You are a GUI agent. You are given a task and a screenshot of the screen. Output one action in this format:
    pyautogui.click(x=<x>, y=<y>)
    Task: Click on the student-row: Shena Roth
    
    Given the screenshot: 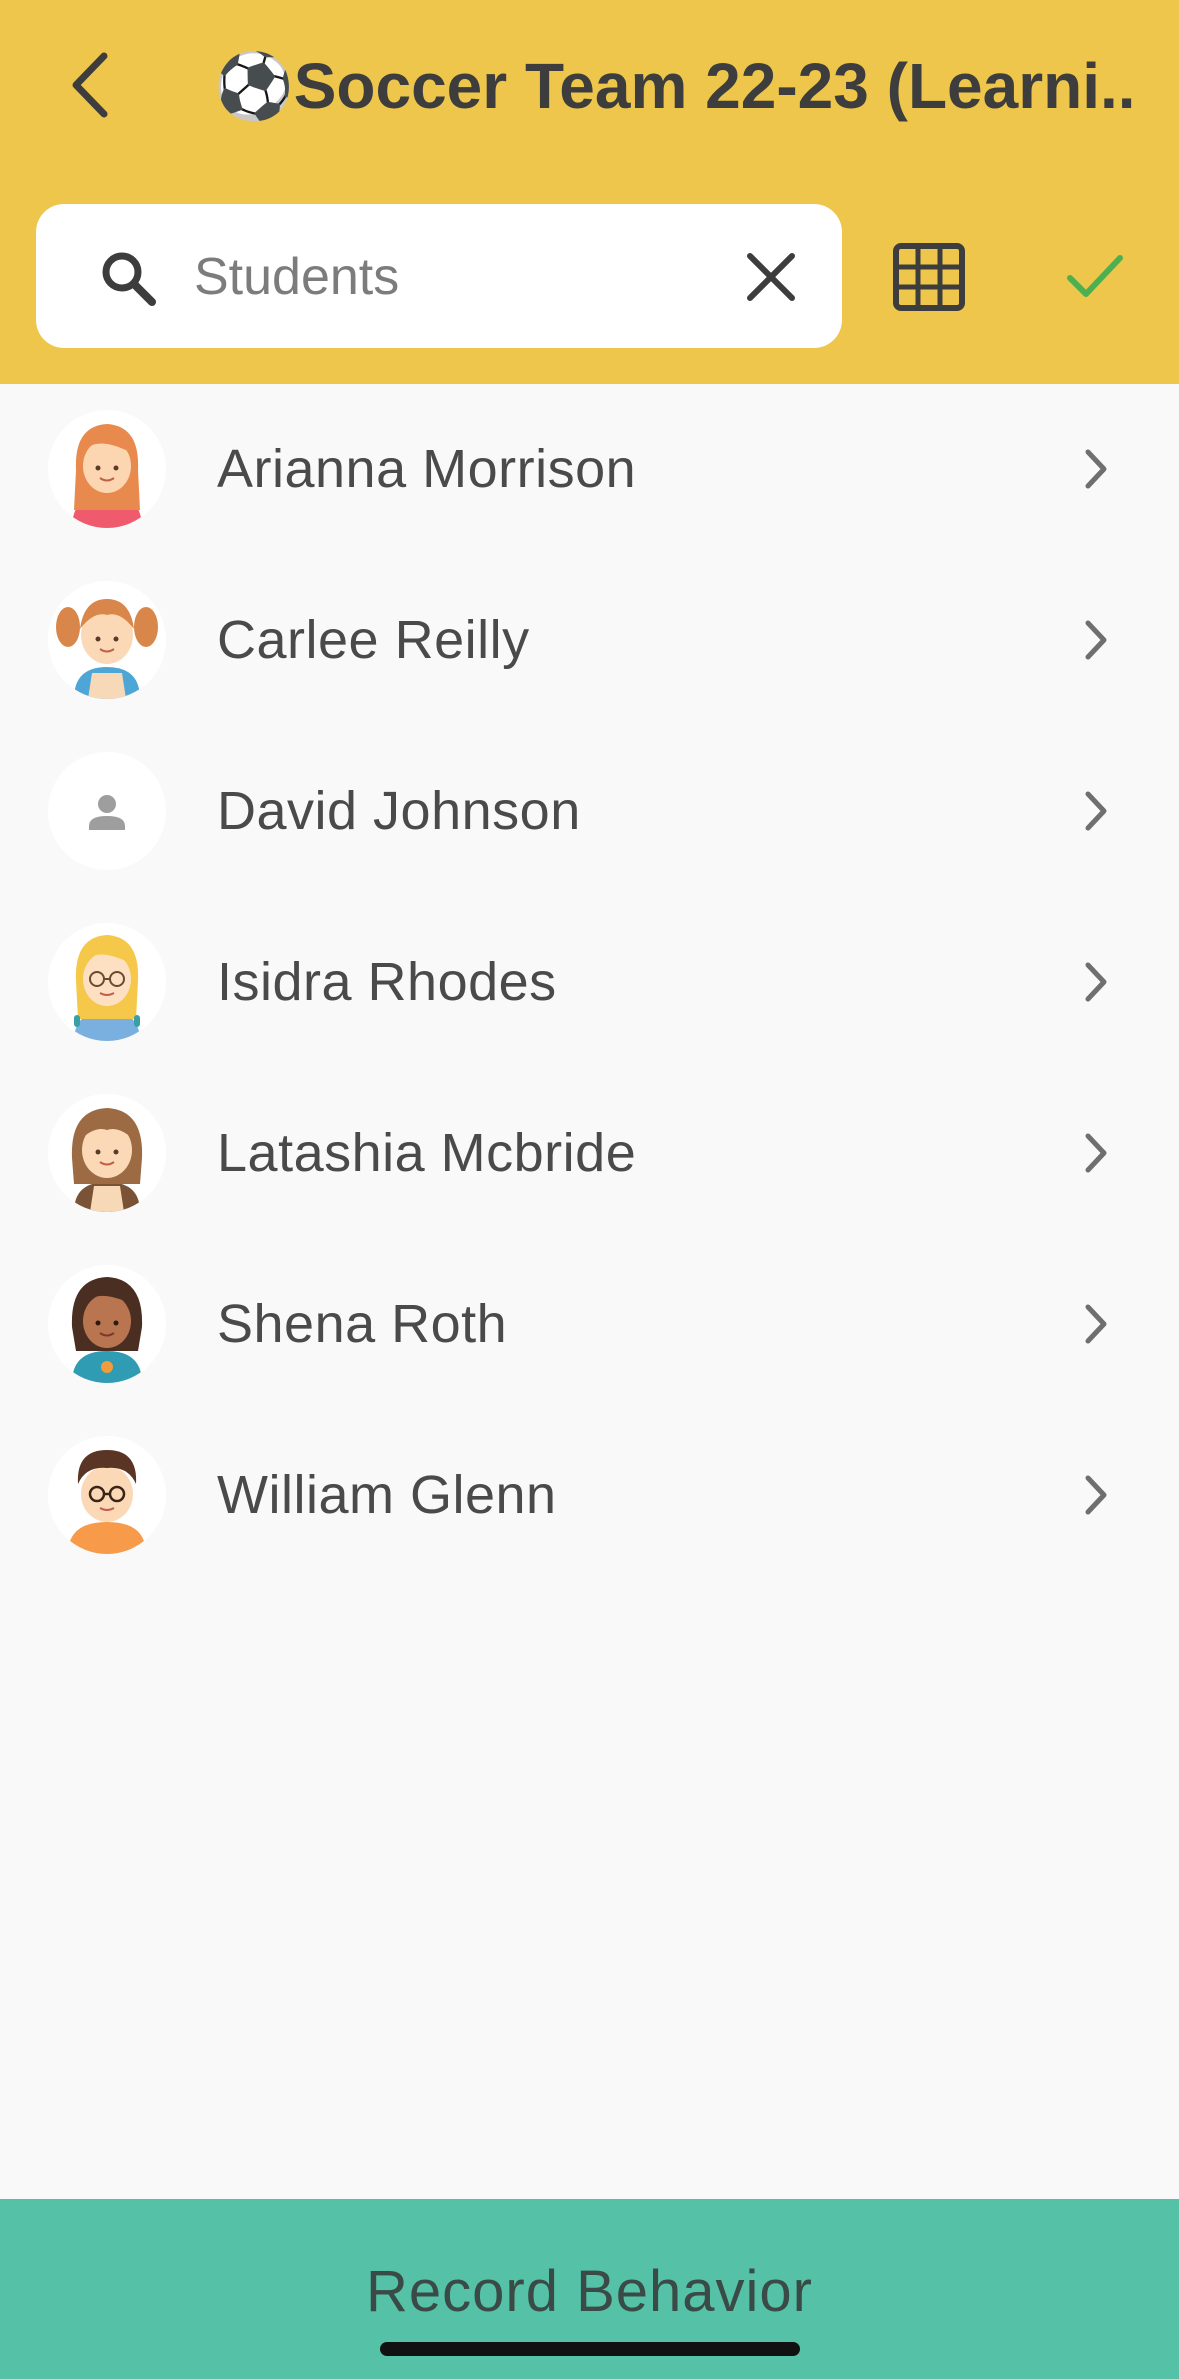 What is the action you would take?
    pyautogui.click(x=589, y=1324)
    